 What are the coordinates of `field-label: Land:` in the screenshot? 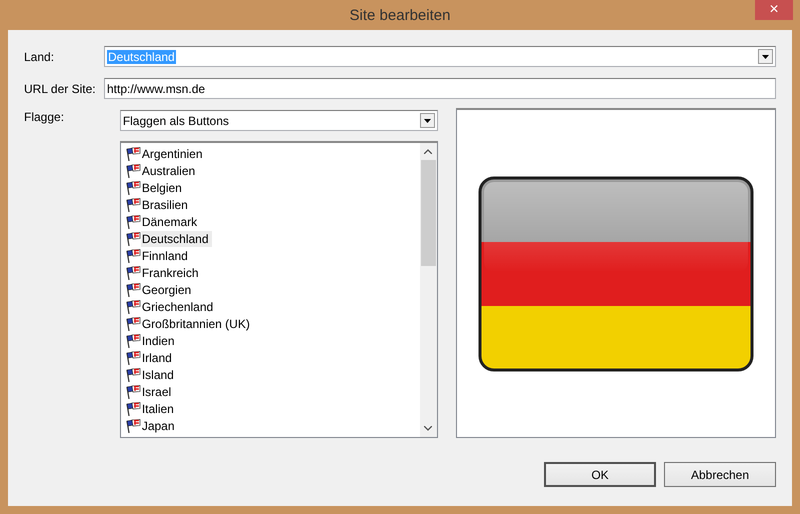 It's located at (40, 57).